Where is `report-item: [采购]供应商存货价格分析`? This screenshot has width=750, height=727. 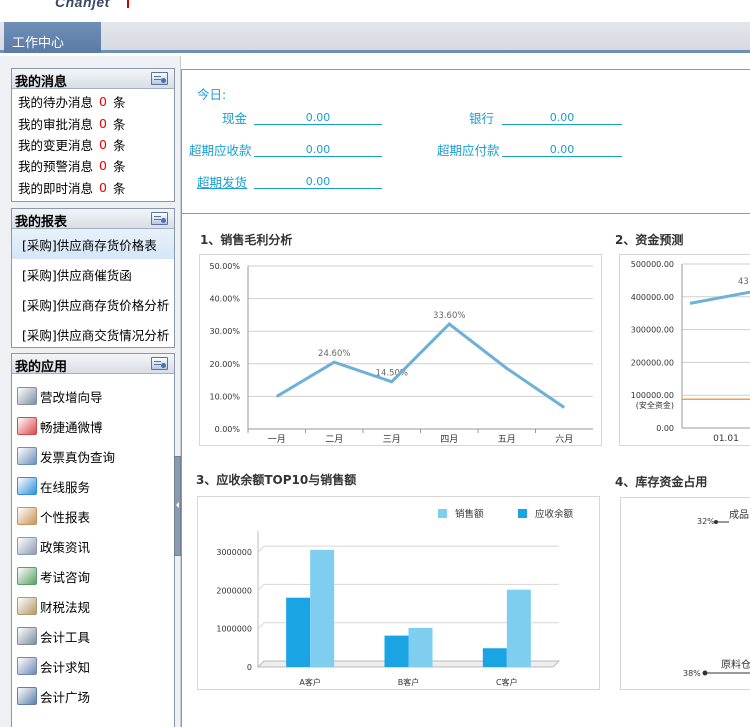
report-item: [采购]供应商存货价格分析 is located at coordinates (93, 304).